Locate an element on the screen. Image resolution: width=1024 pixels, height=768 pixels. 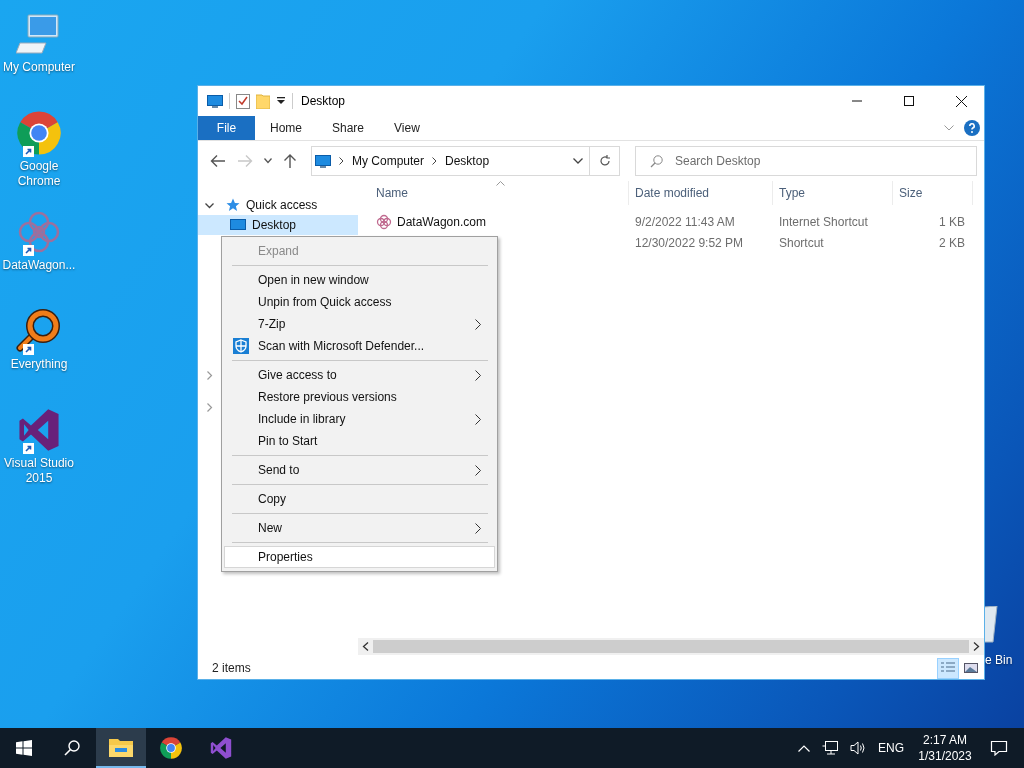
date-cell-text: 9/2/2022 11:43 AM is located at coordinates (685, 221).